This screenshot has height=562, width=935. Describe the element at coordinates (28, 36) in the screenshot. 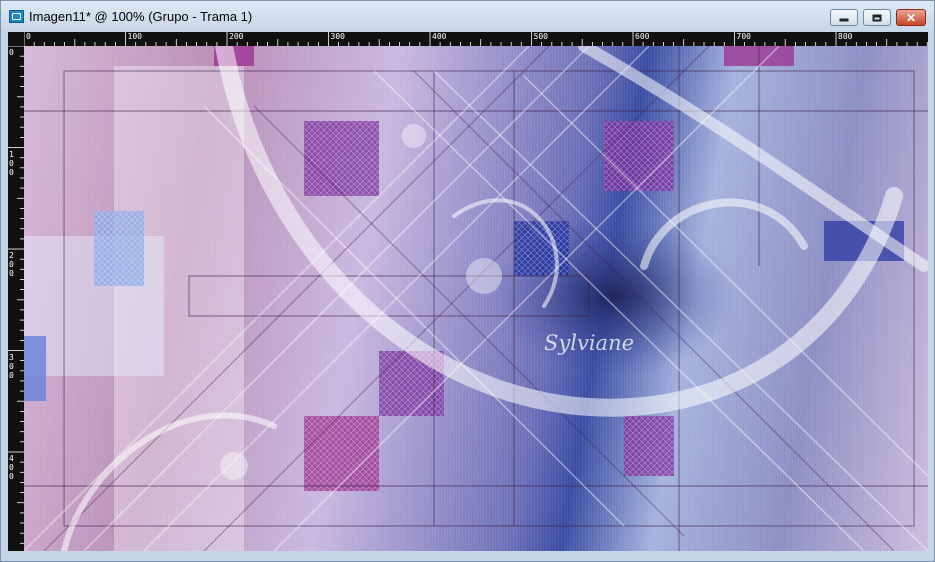

I see `ruler-h-label: 0` at that location.